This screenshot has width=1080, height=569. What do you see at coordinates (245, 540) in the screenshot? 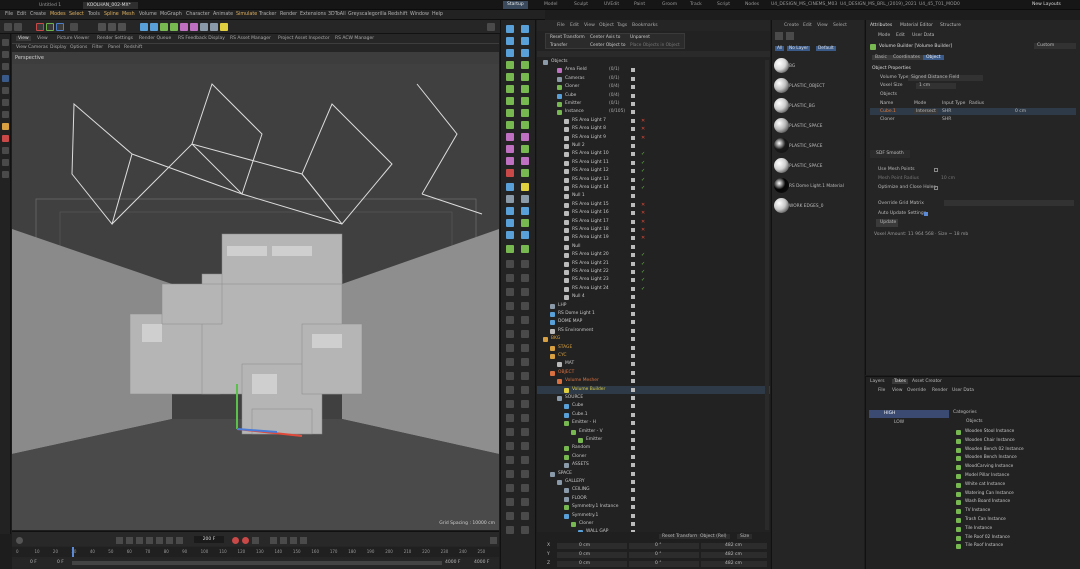
I see `autokey-icon` at bounding box center [245, 540].